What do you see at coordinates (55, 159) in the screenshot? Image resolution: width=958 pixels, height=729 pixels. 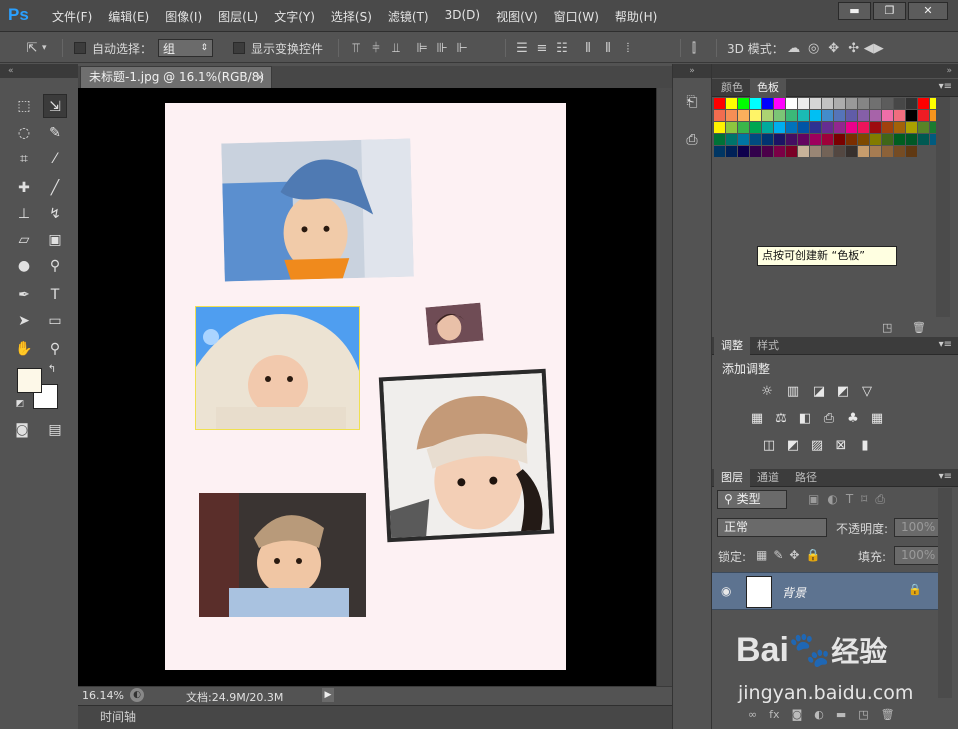 I see `eyedropper-tool-icon: ⁄` at bounding box center [55, 159].